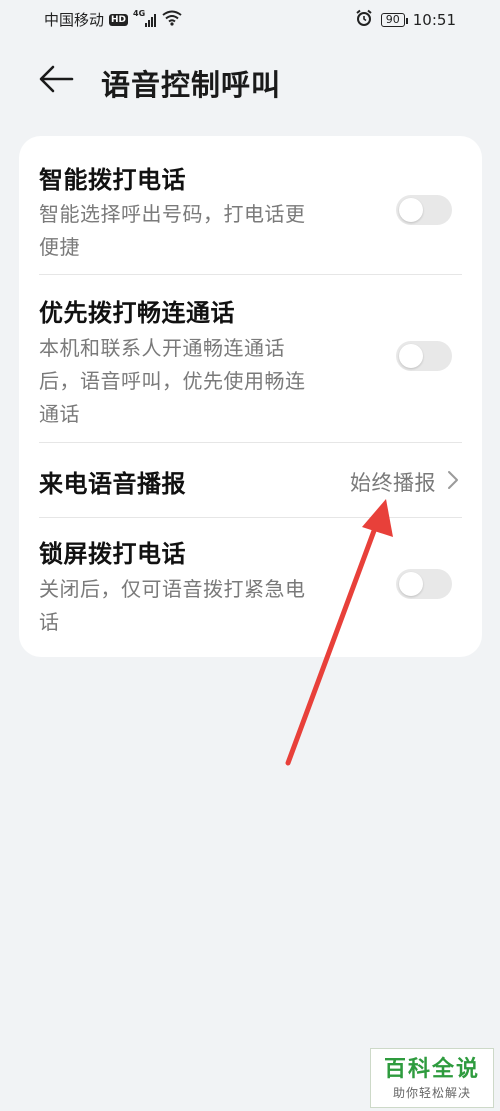 The height and width of the screenshot is (1111, 500). What do you see at coordinates (172, 20) in the screenshot?
I see `wifi-icon` at bounding box center [172, 20].